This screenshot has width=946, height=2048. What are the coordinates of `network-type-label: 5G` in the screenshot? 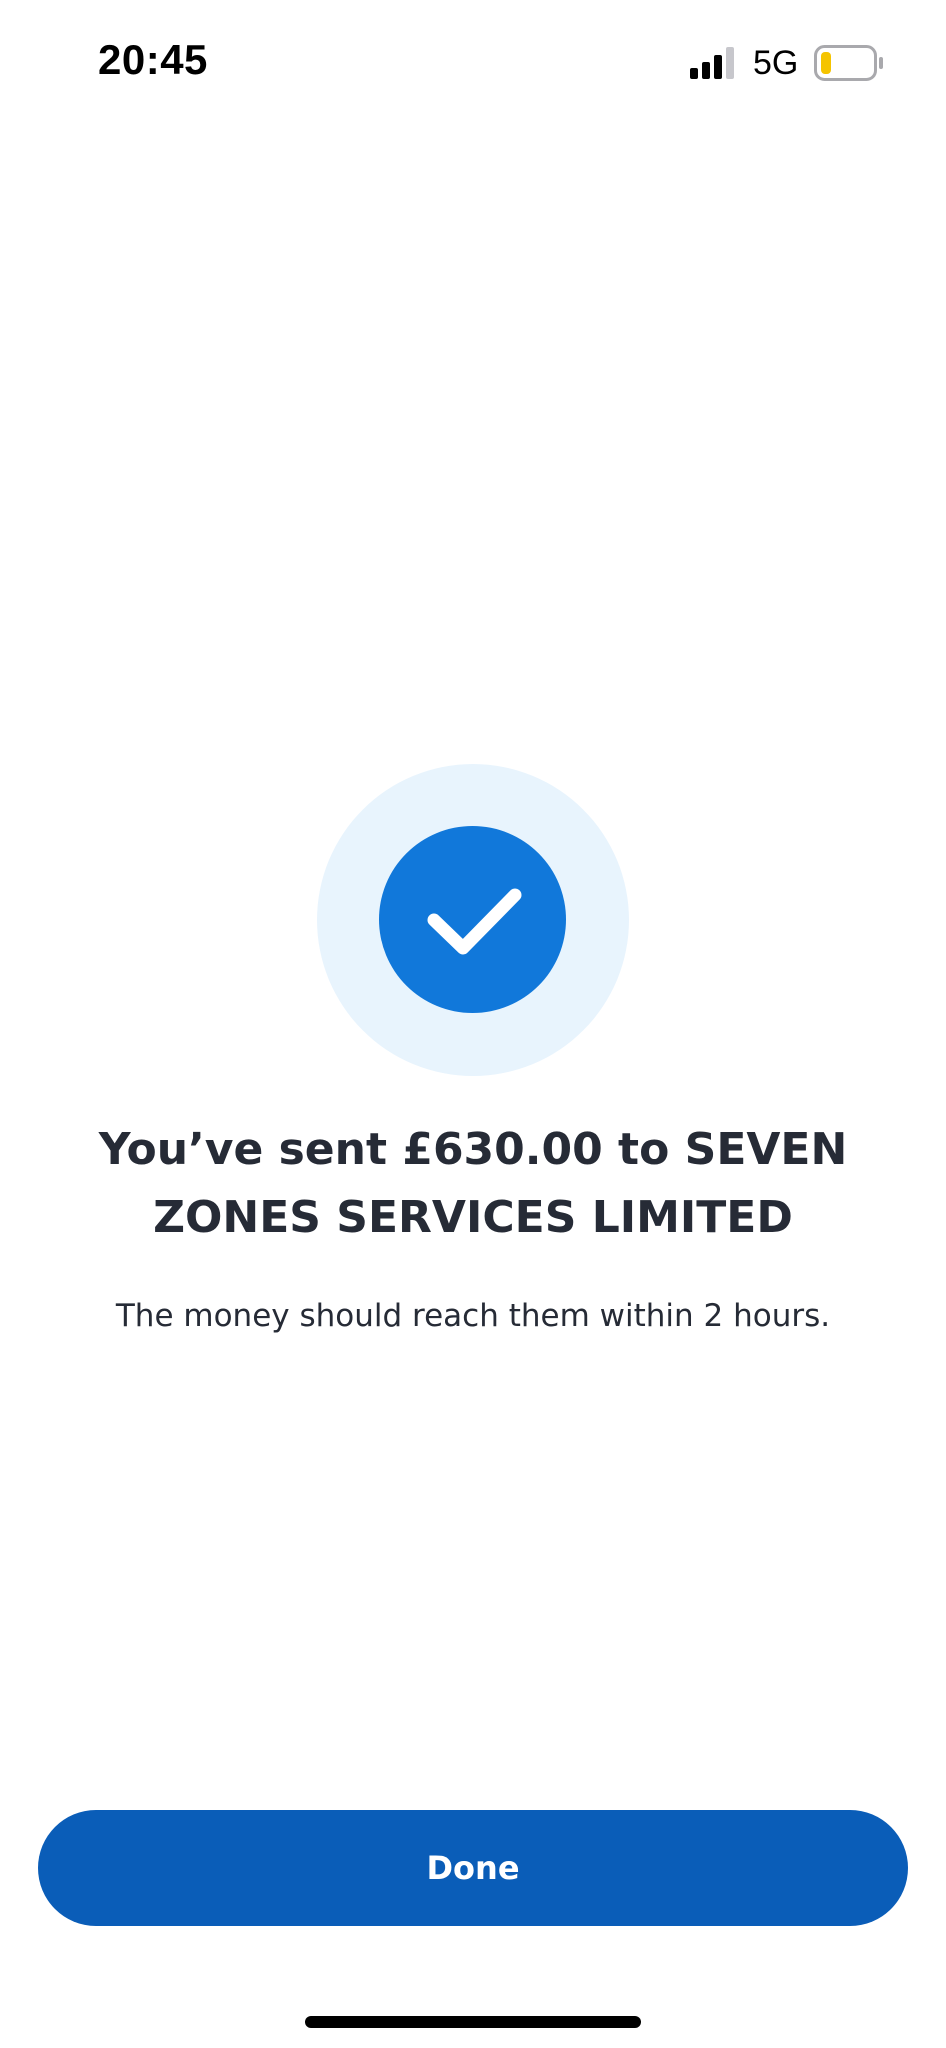 It's located at (776, 63).